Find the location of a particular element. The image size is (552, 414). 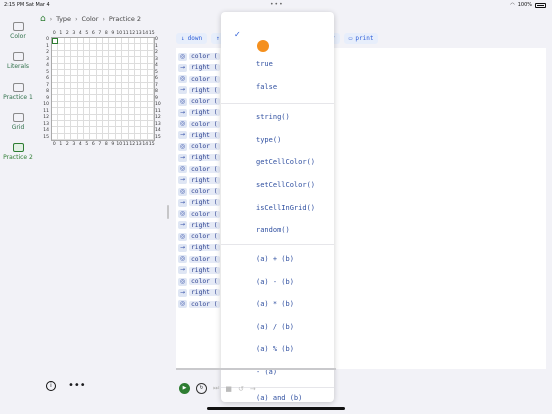

horizontal-scrollbar is located at coordinates (256, 369).